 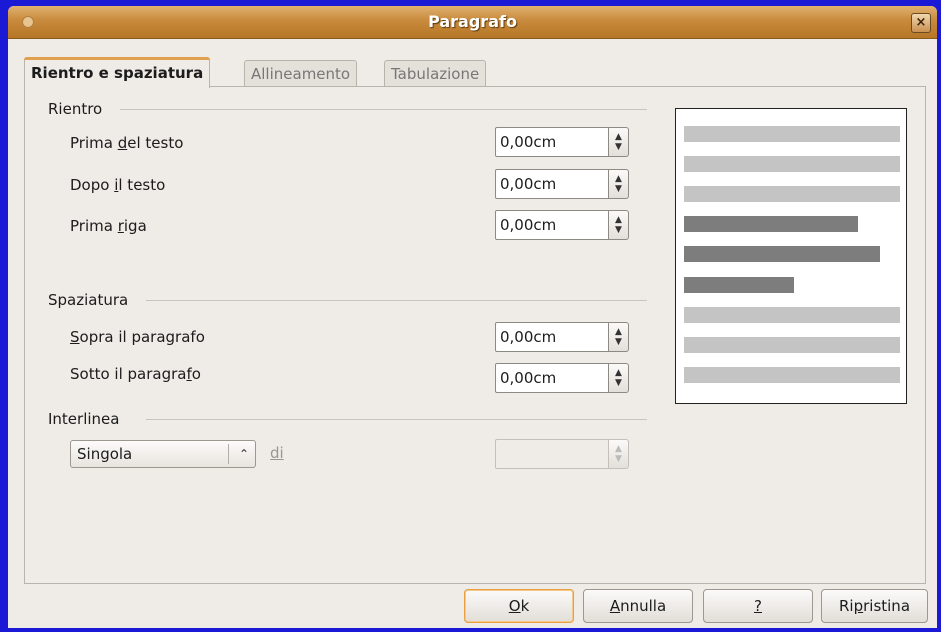 What do you see at coordinates (435, 73) in the screenshot?
I see `tab-tabulazione: Tabulazione` at bounding box center [435, 73].